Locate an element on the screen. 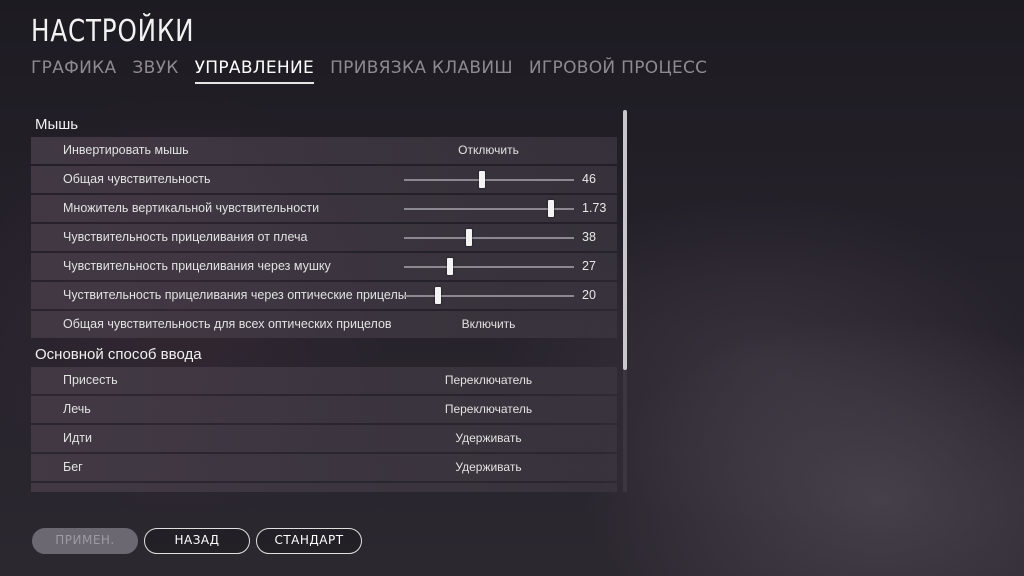 This screenshot has width=1024, height=576. setting-label: Присесть is located at coordinates (90, 380).